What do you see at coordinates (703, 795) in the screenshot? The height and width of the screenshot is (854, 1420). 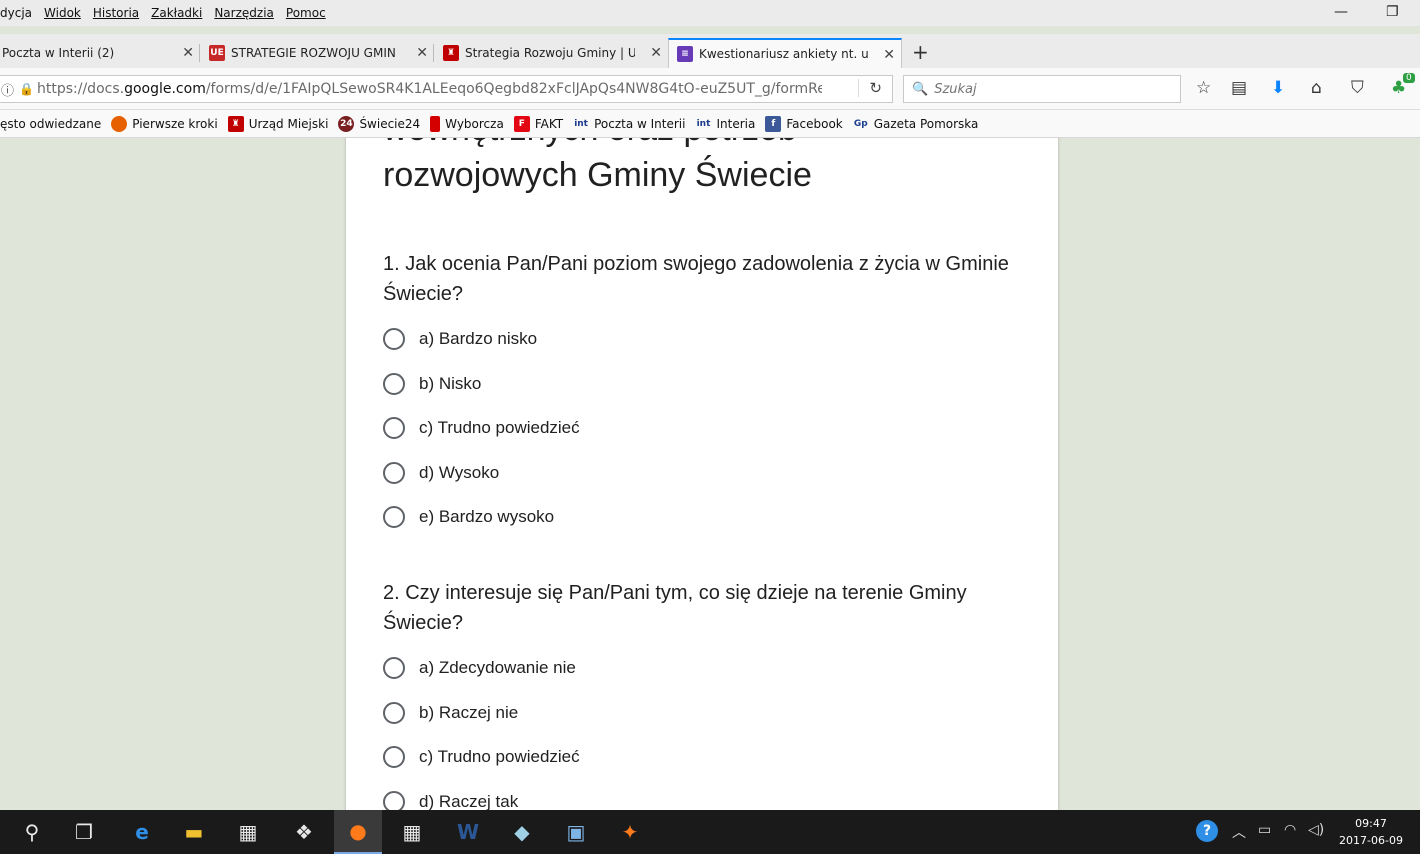 I see `radio-option: d) Raczej tak` at bounding box center [703, 795].